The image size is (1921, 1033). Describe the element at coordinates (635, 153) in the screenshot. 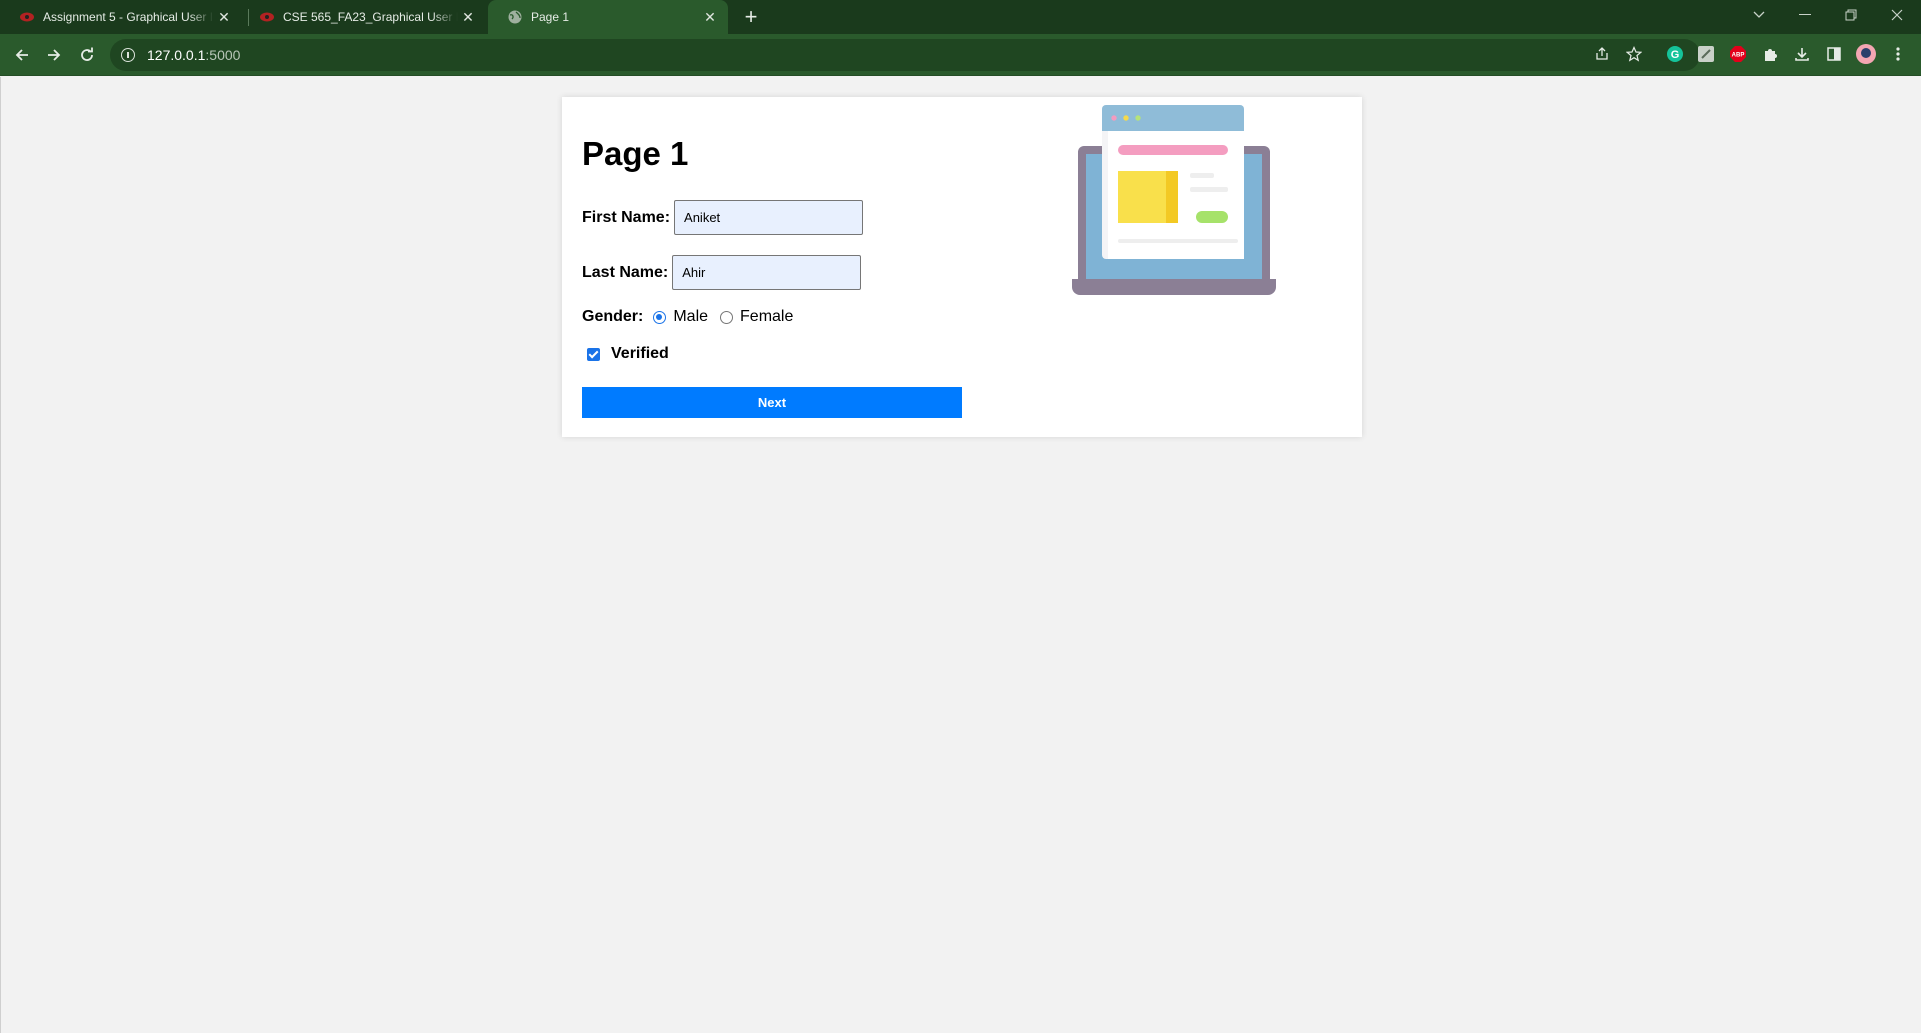

I see `page-title: Page 1` at that location.